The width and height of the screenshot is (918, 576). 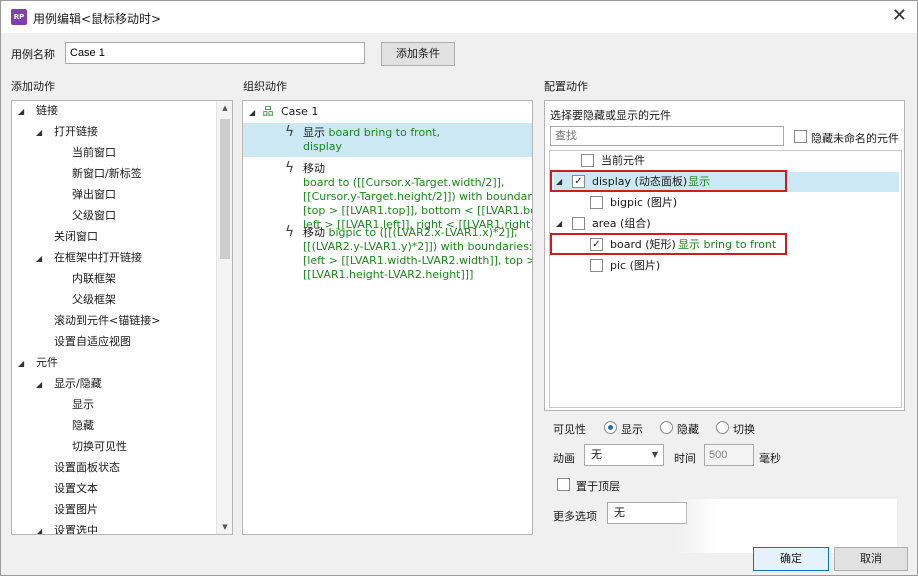 I want to click on widget-row: bigpic (图片), so click(x=726, y=203).